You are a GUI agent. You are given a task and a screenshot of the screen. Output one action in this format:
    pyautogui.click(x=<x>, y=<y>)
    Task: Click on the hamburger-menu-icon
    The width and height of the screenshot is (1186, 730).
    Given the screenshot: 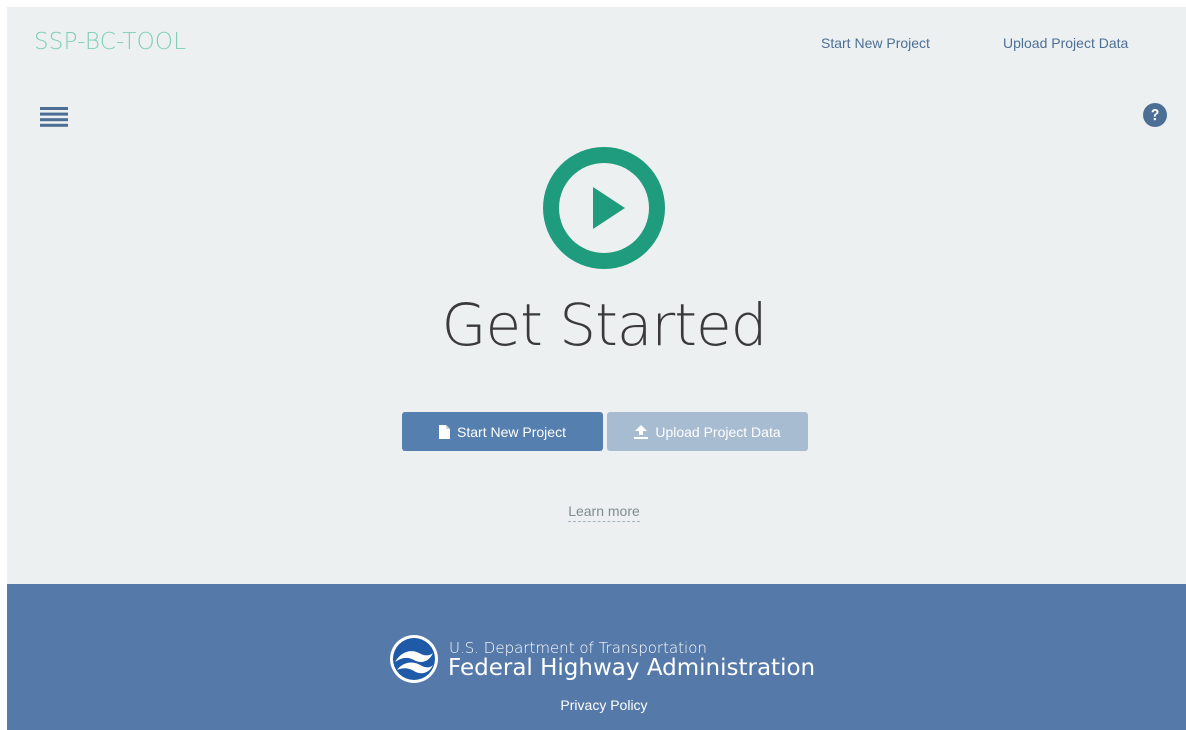 What is the action you would take?
    pyautogui.click(x=54, y=117)
    